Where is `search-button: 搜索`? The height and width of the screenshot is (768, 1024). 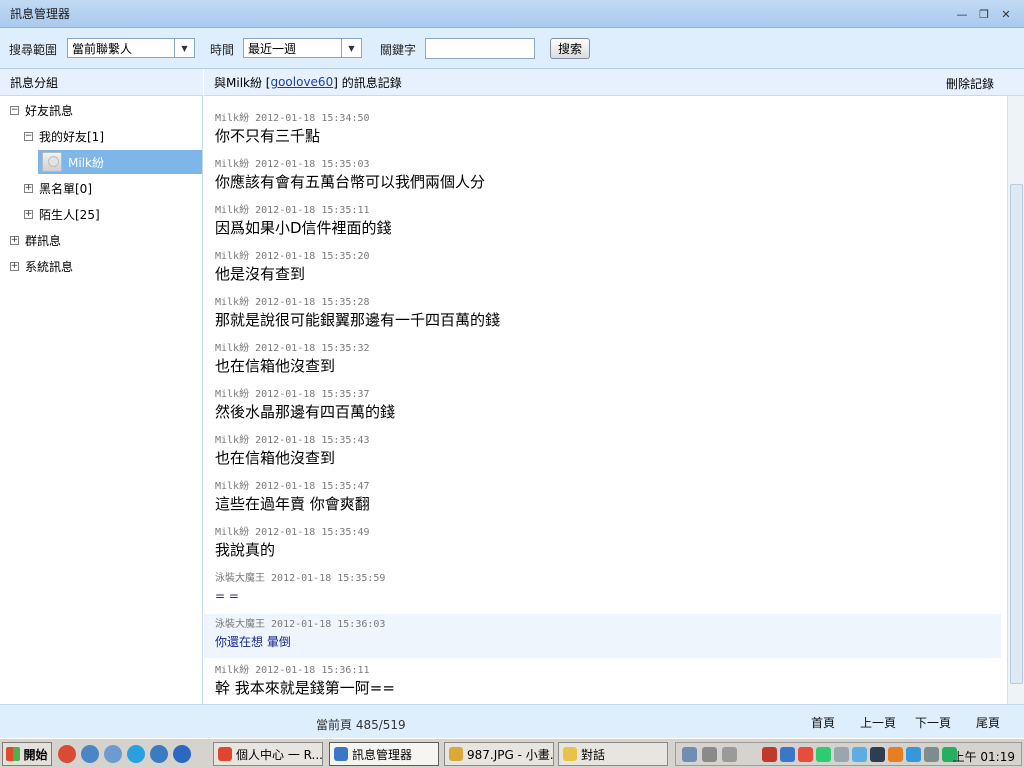
search-button: 搜索 is located at coordinates (570, 48).